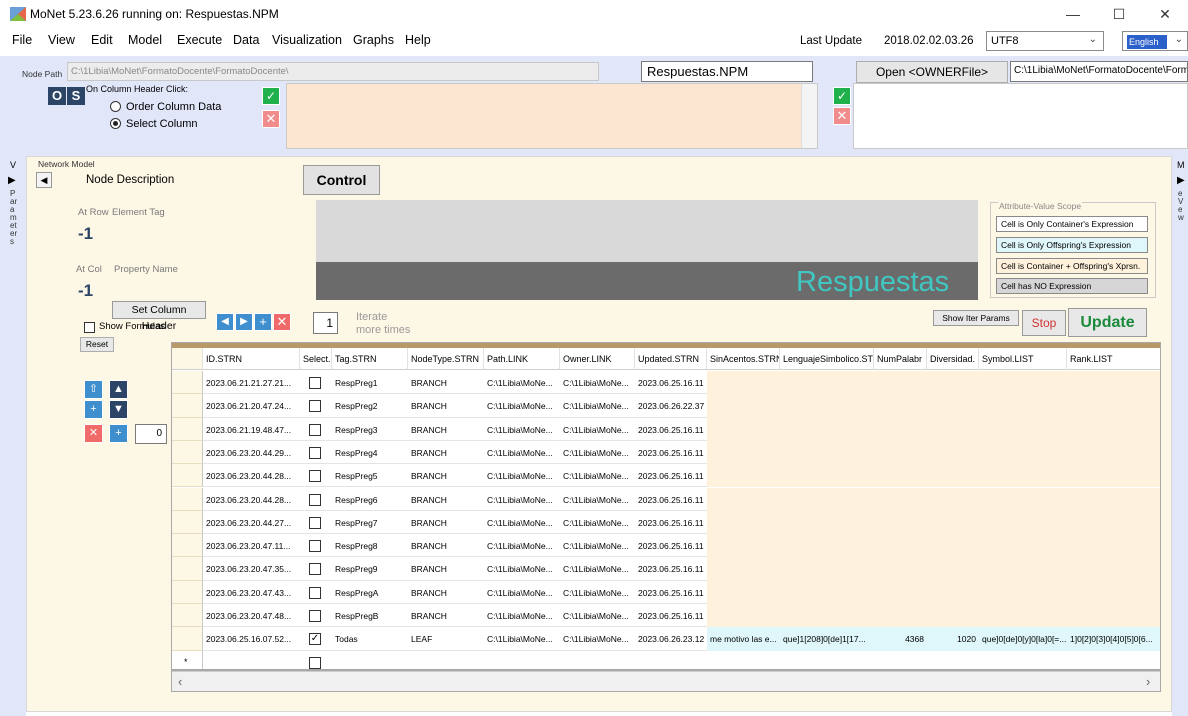 This screenshot has width=1188, height=716. What do you see at coordinates (89, 327) in the screenshot?
I see `show-formulas-checkbox` at bounding box center [89, 327].